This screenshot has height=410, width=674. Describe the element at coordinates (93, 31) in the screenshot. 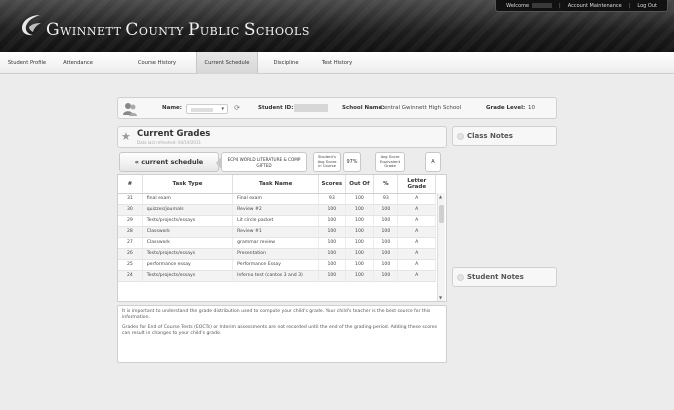

I see `title-word: winnett` at that location.